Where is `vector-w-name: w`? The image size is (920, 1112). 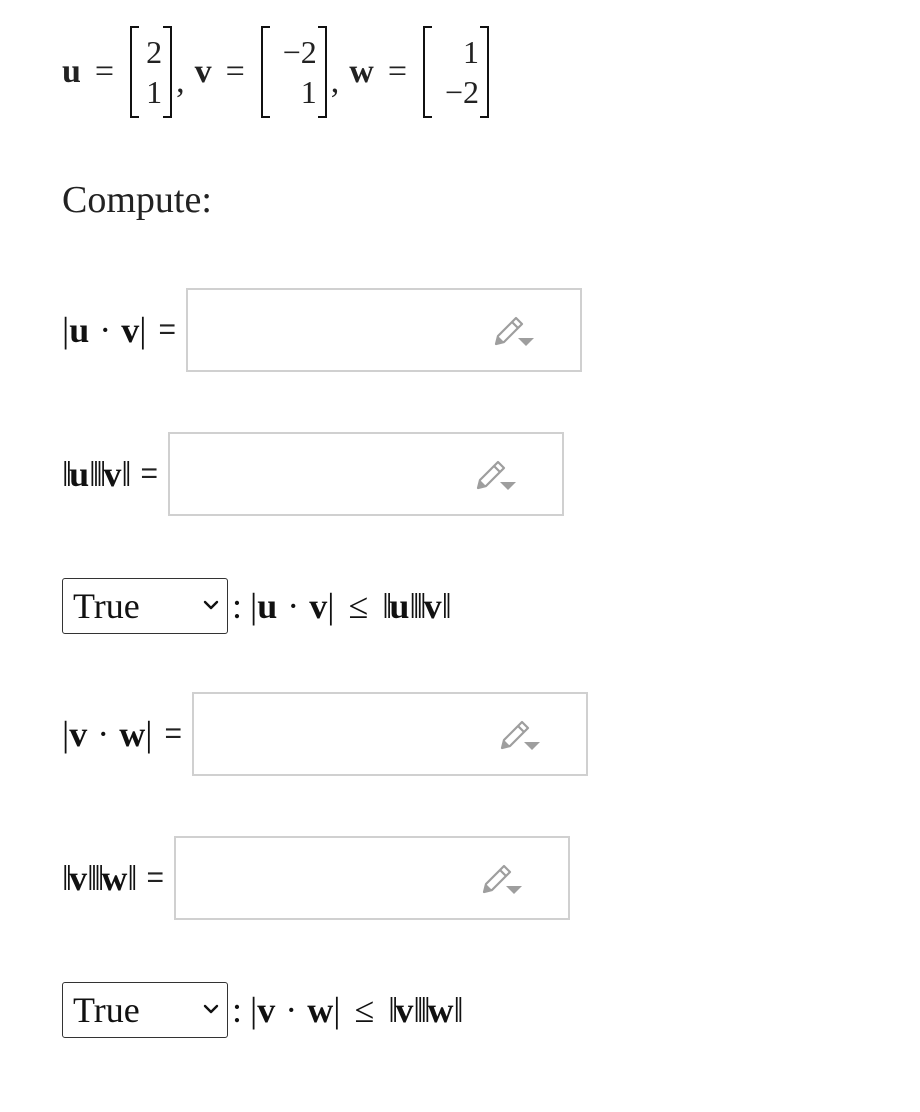 vector-w-name: w is located at coordinates (361, 71).